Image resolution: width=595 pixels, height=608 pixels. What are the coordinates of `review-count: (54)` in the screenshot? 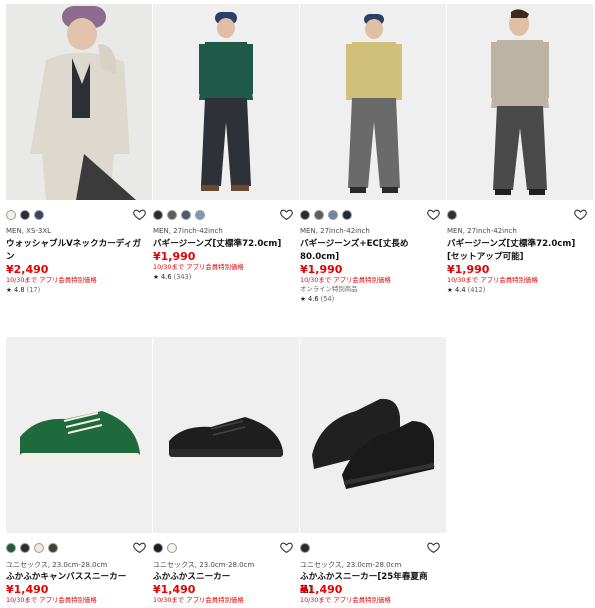 It's located at (327, 299).